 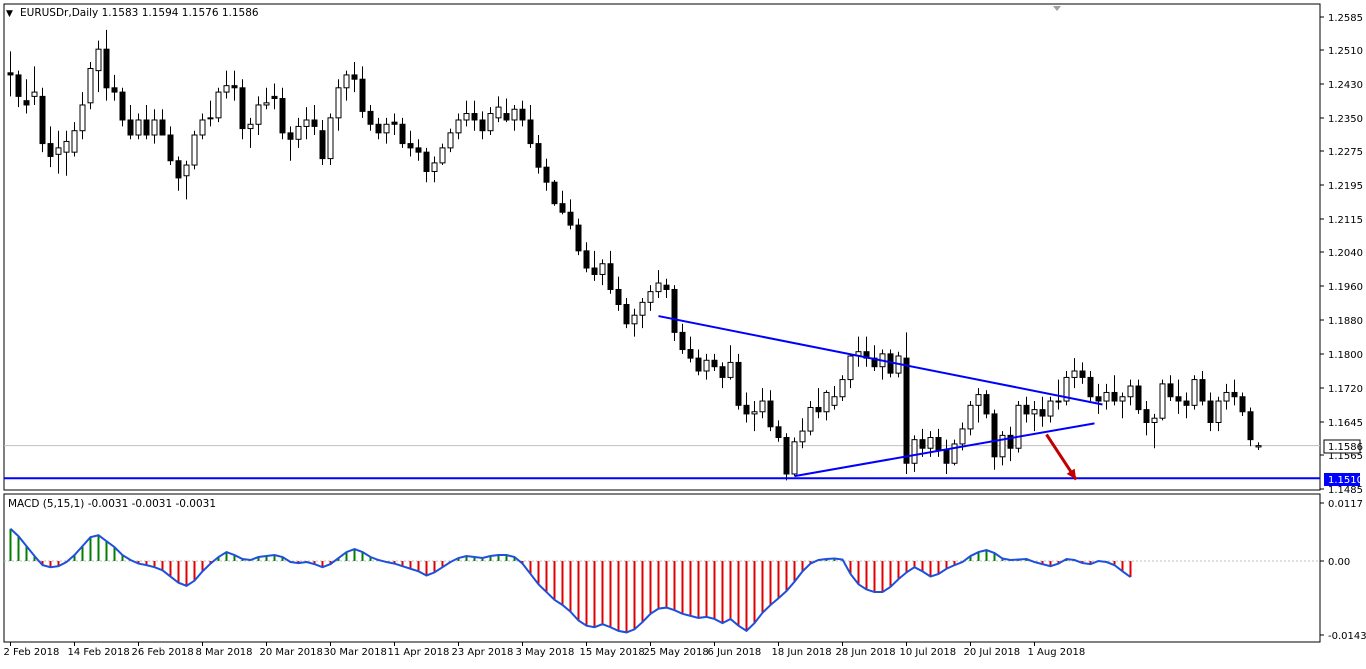 I want to click on time-axis-label: 23 Apr 2018, so click(x=483, y=652).